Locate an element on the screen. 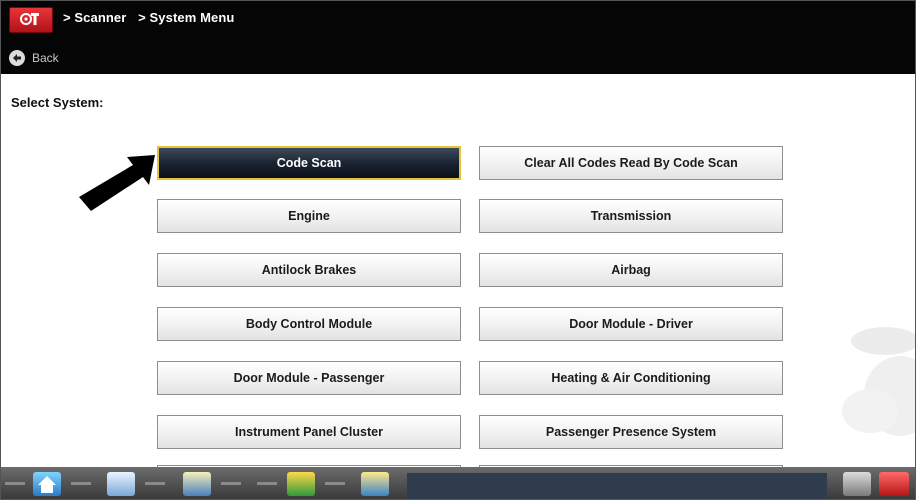 The image size is (916, 500). select-system-label: Select System: is located at coordinates (57, 102).